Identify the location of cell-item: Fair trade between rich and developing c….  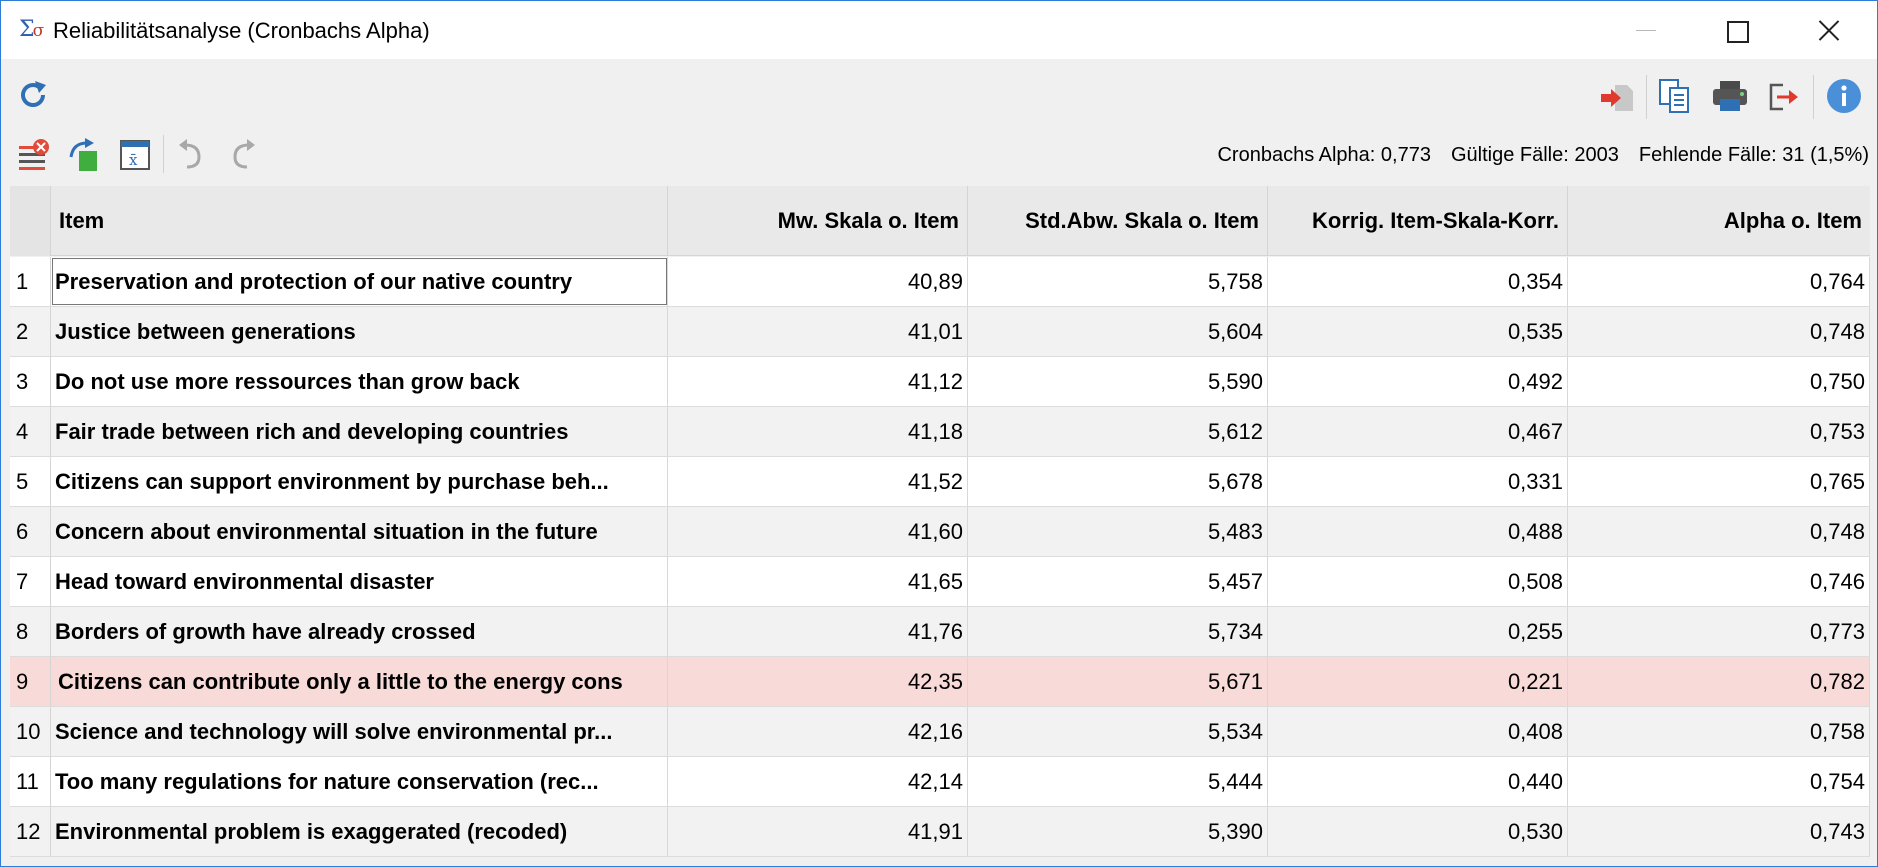
(359, 431).